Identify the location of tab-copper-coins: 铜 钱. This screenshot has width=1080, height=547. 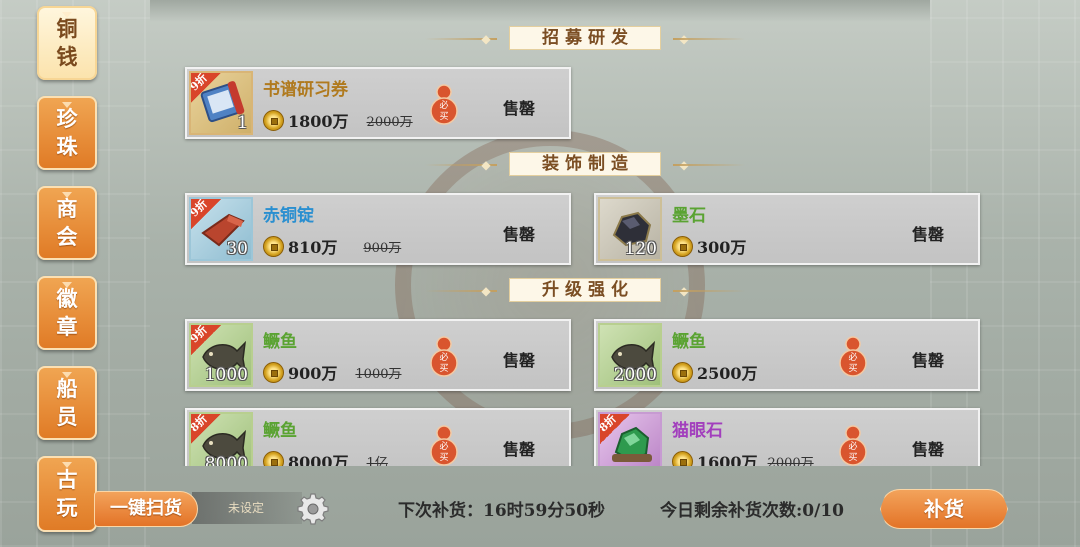
(67, 43).